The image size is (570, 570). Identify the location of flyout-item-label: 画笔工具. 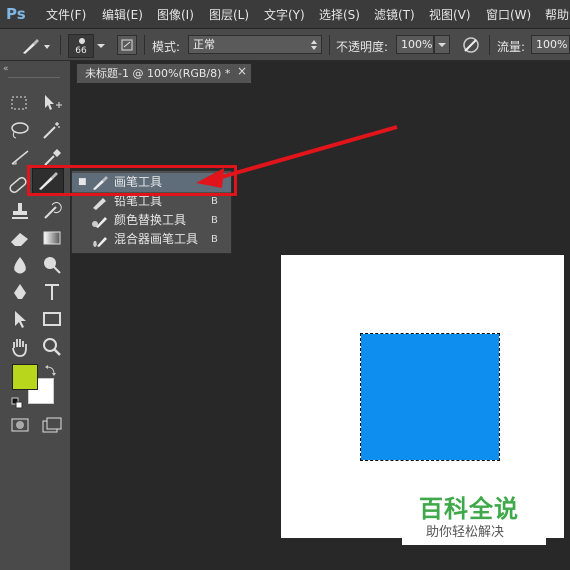
(138, 182).